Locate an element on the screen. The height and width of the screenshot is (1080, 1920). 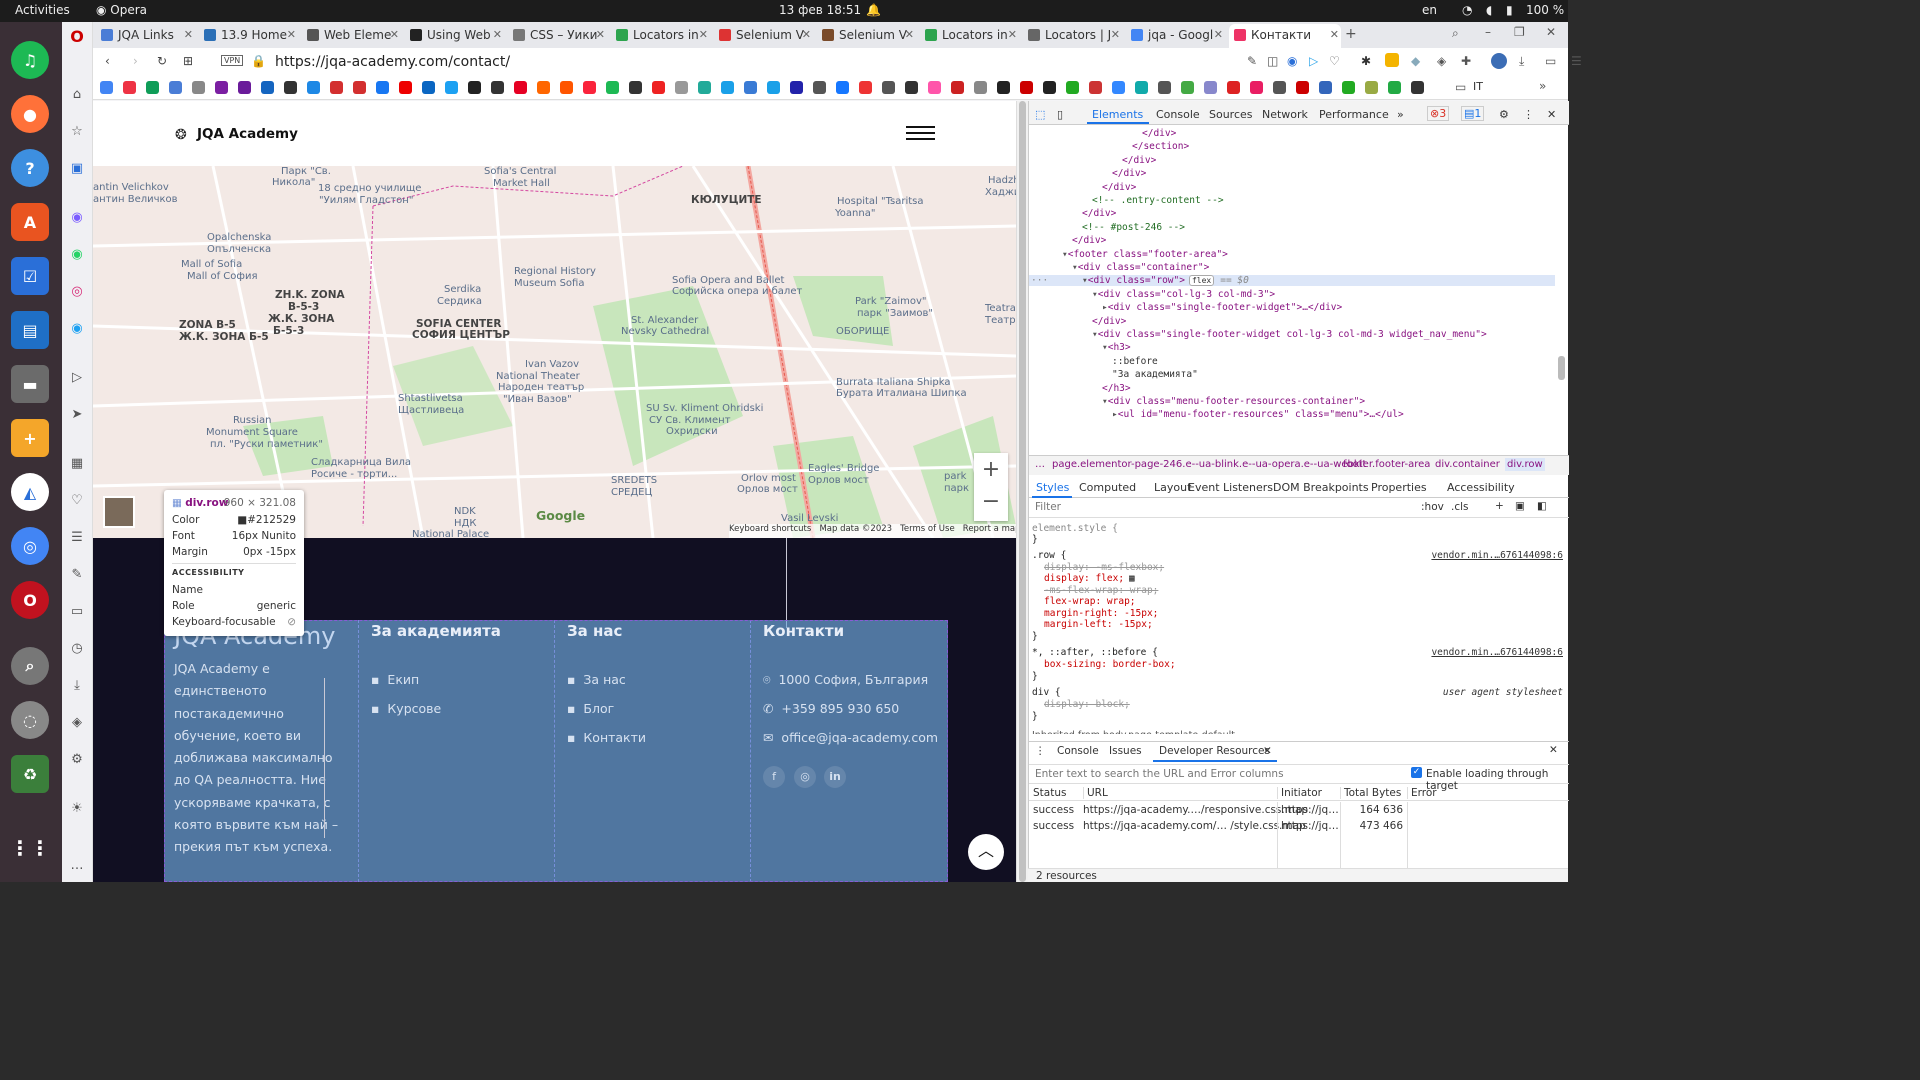
map-label: Serdika is located at coordinates (462, 289).